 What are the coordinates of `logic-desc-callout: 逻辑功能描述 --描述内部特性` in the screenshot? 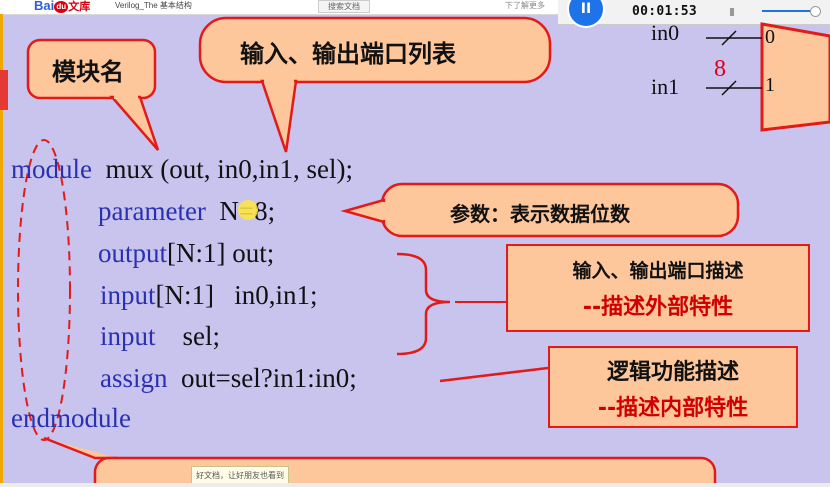 It's located at (673, 387).